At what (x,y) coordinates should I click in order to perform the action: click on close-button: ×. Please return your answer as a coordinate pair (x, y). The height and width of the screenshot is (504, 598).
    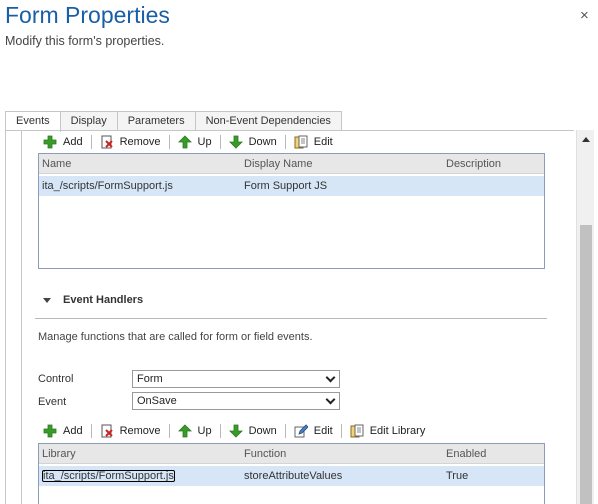
    Looking at the image, I should click on (584, 16).